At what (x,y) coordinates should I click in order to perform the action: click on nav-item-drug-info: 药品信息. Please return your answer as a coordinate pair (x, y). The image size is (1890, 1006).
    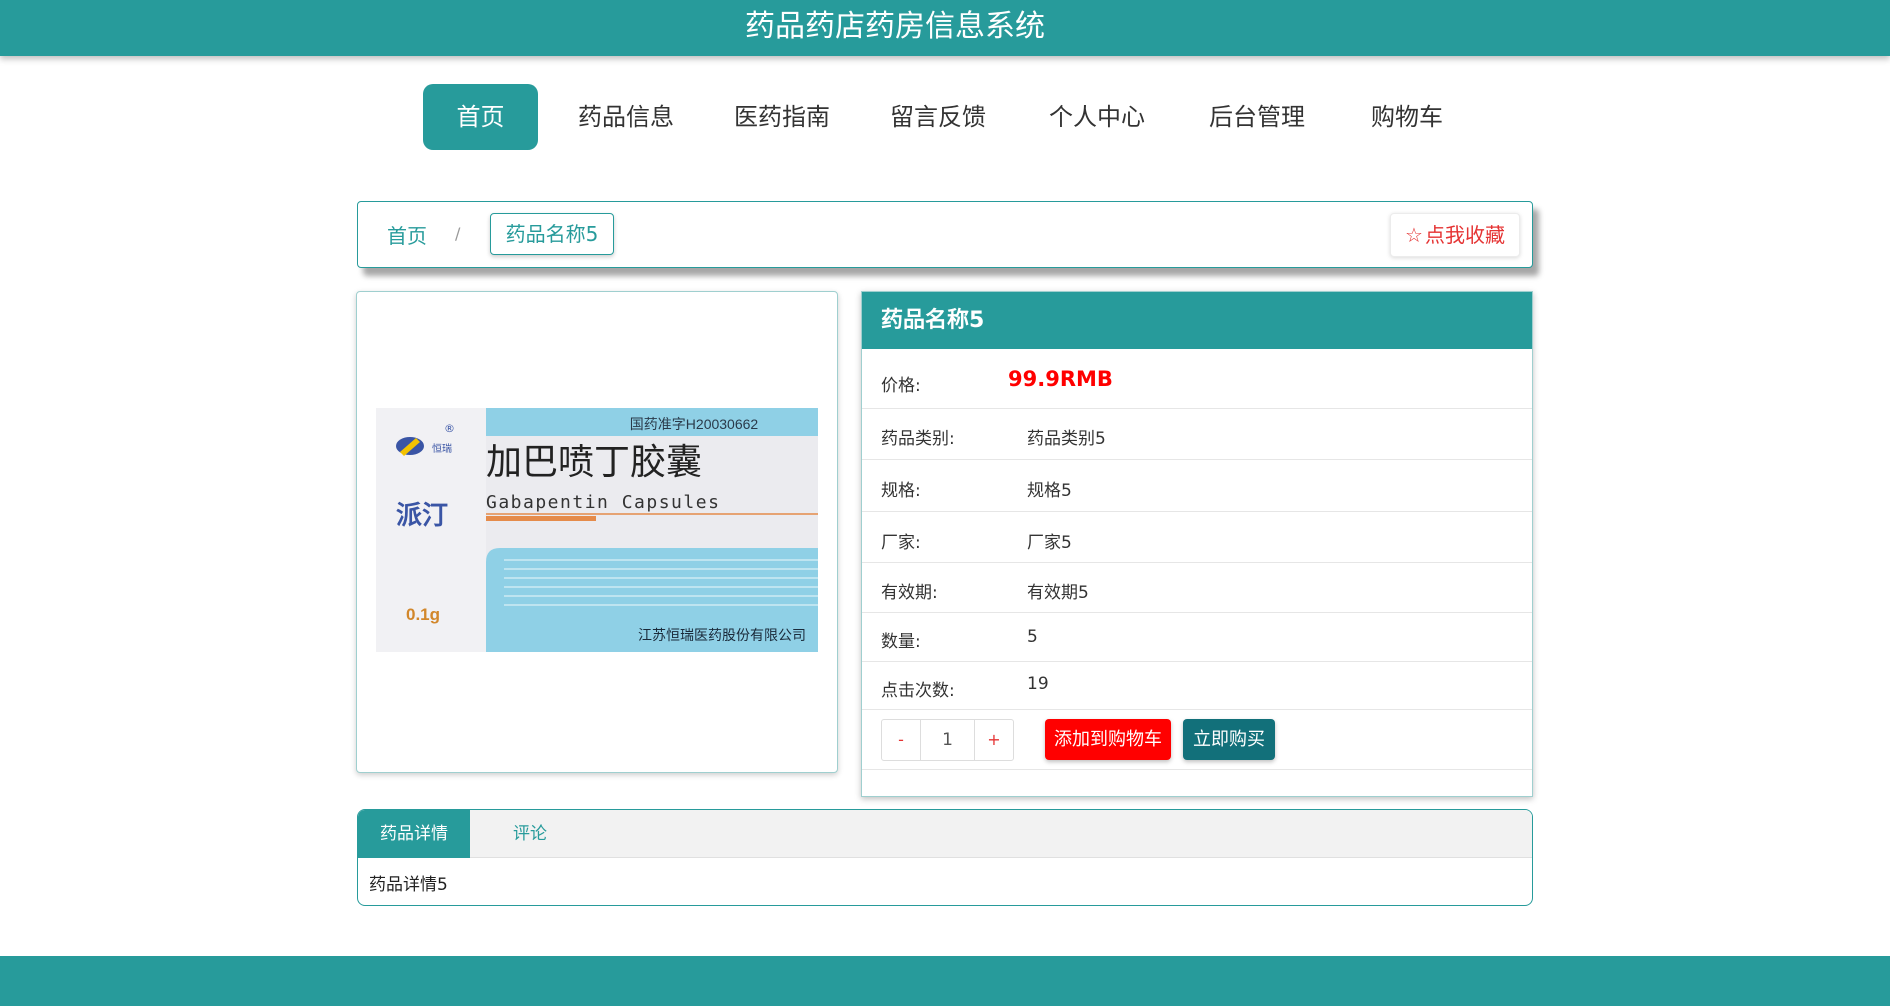
    Looking at the image, I should click on (626, 117).